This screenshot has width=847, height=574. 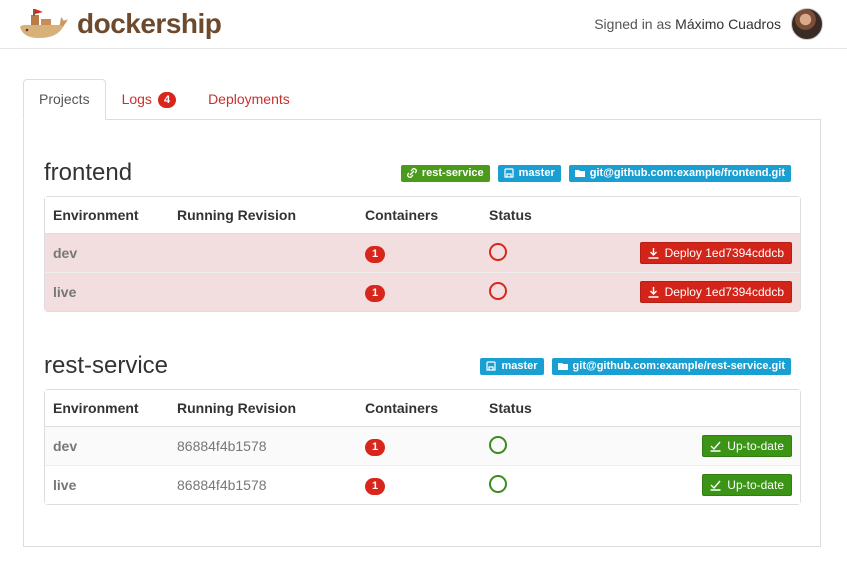 What do you see at coordinates (136, 99) in the screenshot?
I see `tab-label: Logs` at bounding box center [136, 99].